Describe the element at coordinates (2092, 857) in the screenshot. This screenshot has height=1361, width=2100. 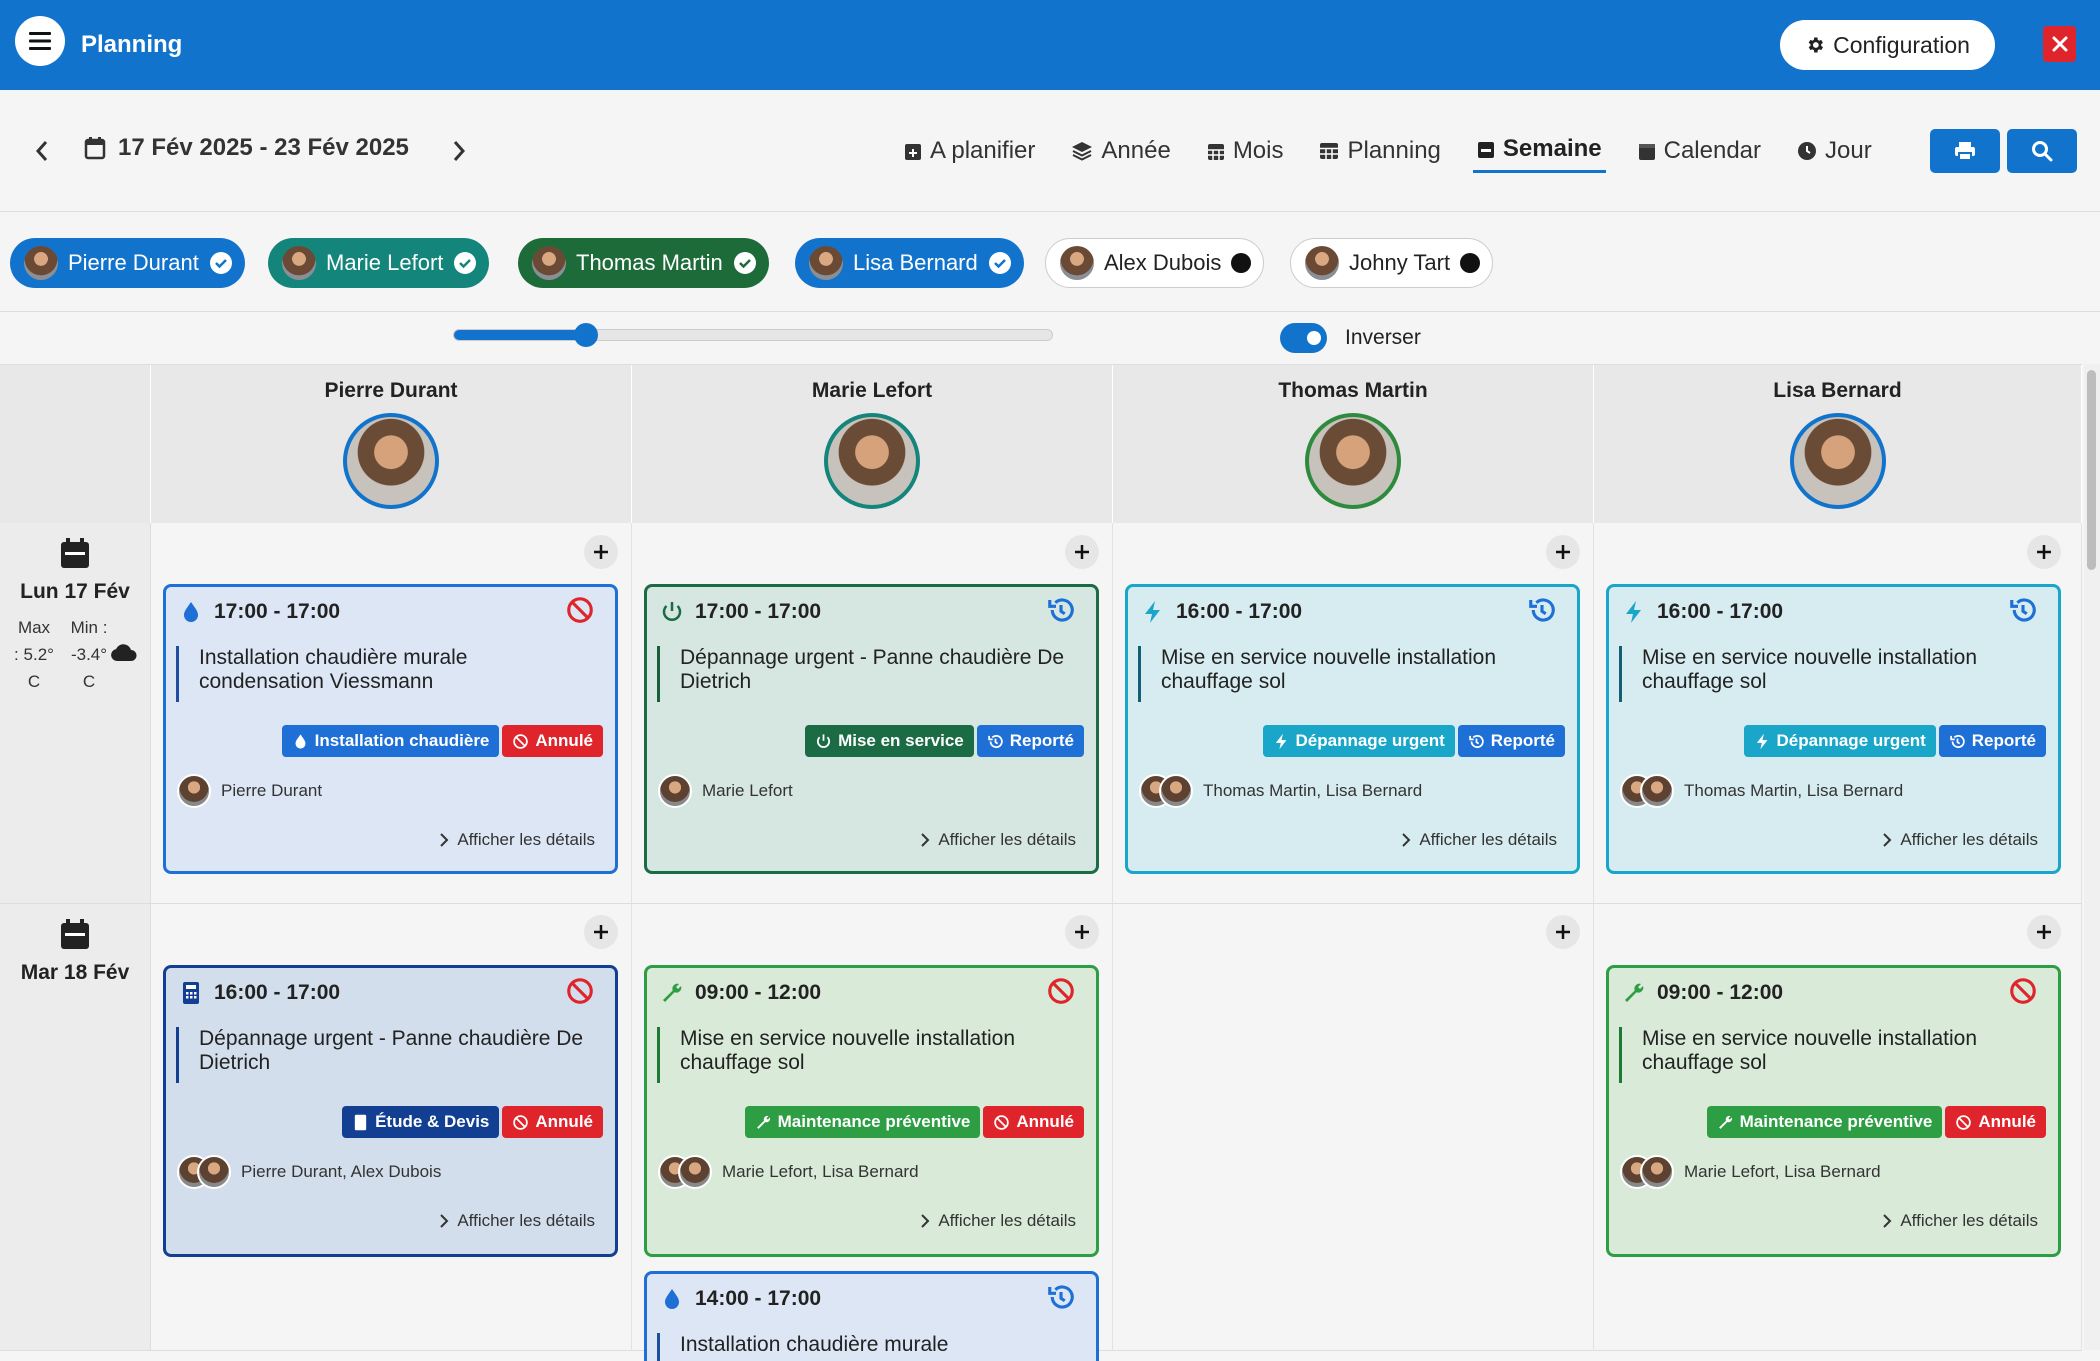
I see `vertical-scrollbar` at that location.